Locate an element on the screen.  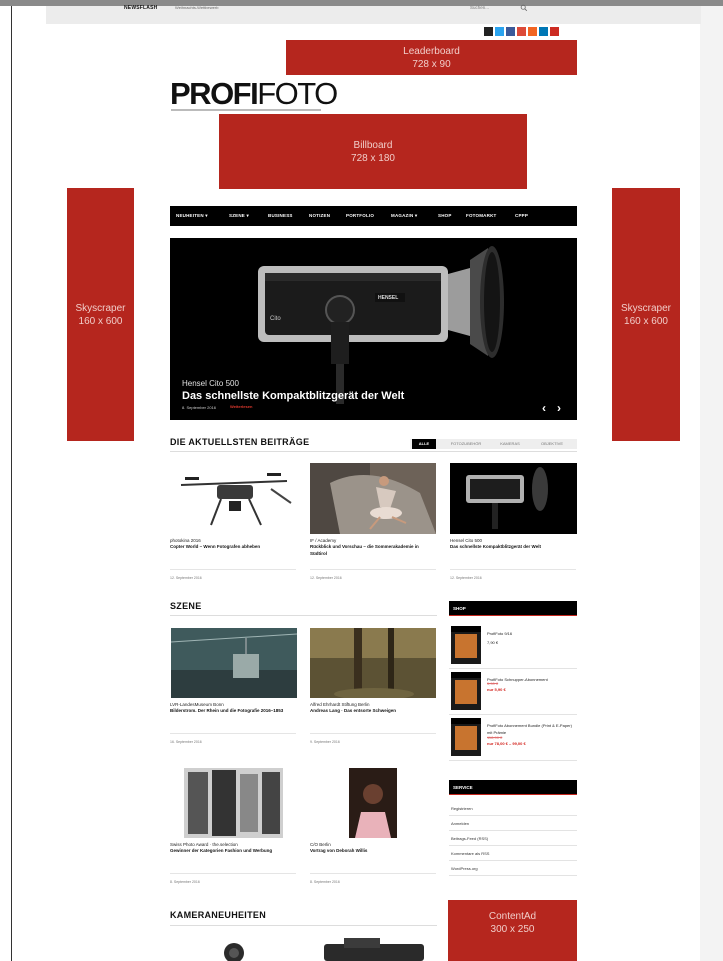
billboard-ad: Billboard 728 x 180 is located at coordinates (373, 151).